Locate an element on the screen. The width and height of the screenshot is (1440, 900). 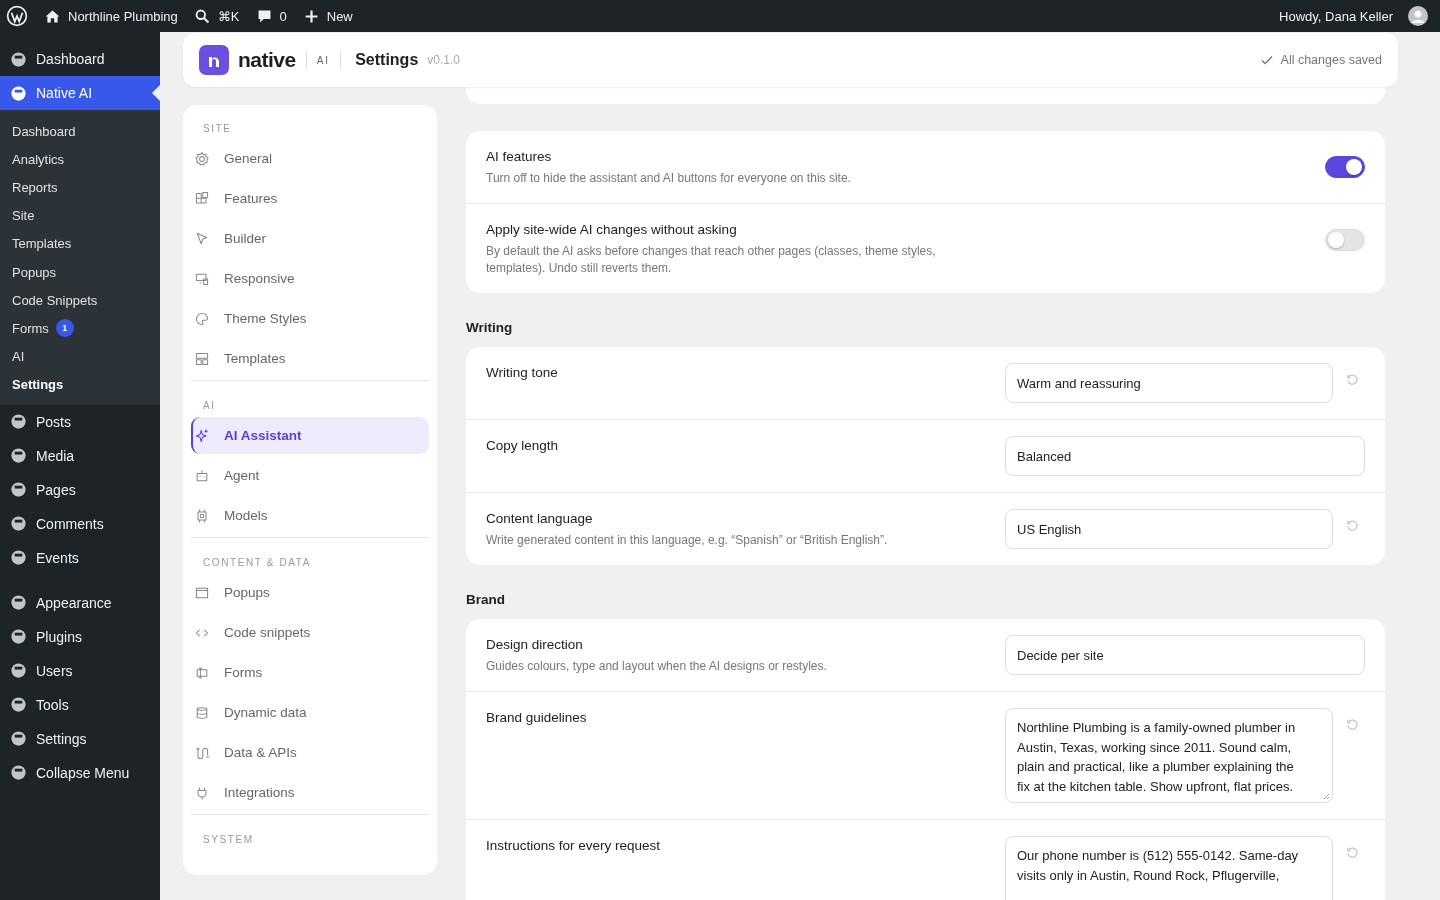
text-field: Warm and reassuring is located at coordinates (1169, 383).